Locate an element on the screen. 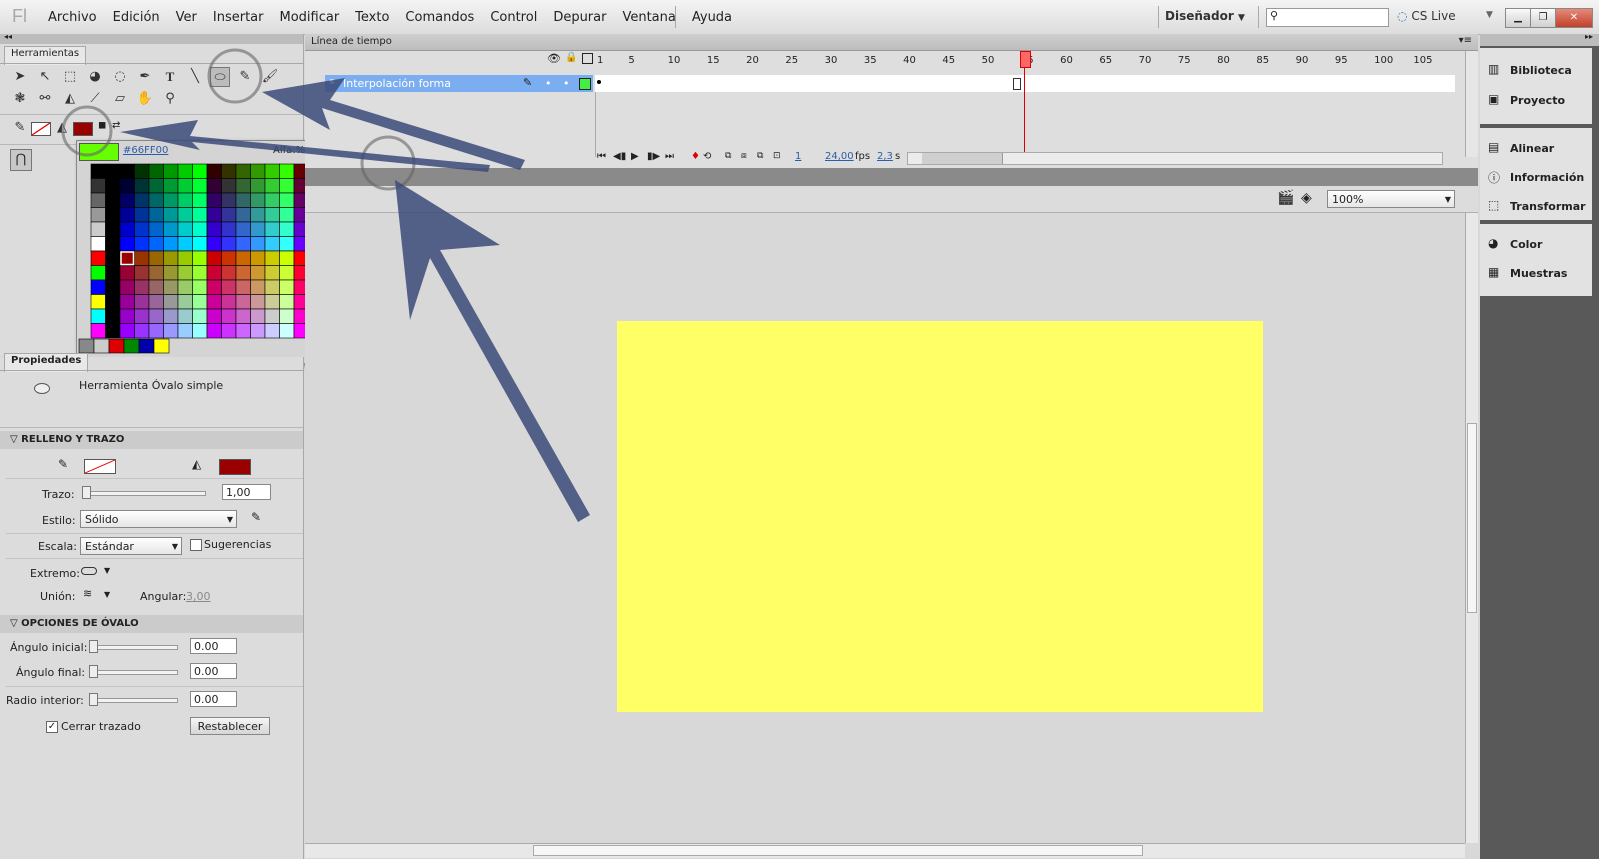  close-path-checkbox: ✓ is located at coordinates (52, 727).